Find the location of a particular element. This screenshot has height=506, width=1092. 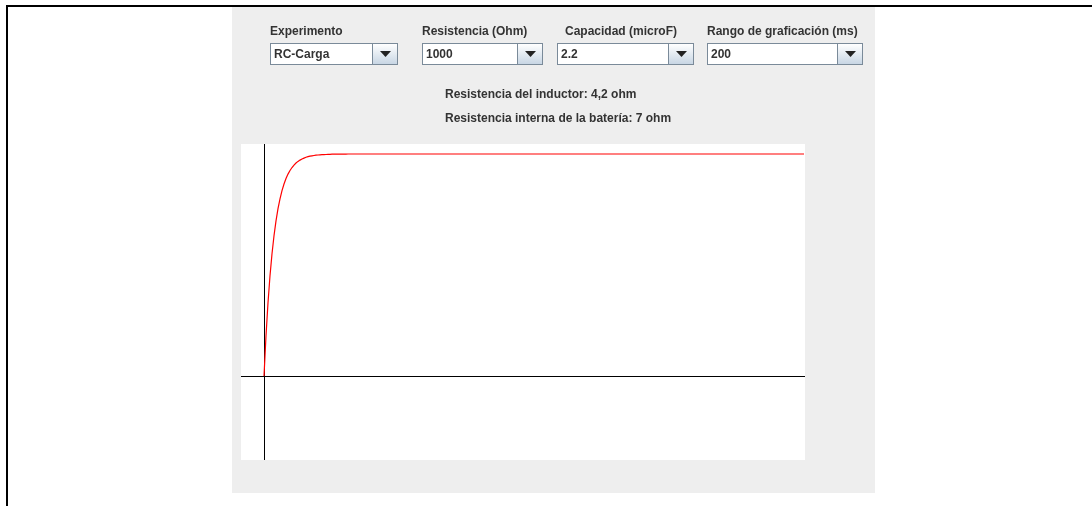

dropdown: 1000 is located at coordinates (482, 54).